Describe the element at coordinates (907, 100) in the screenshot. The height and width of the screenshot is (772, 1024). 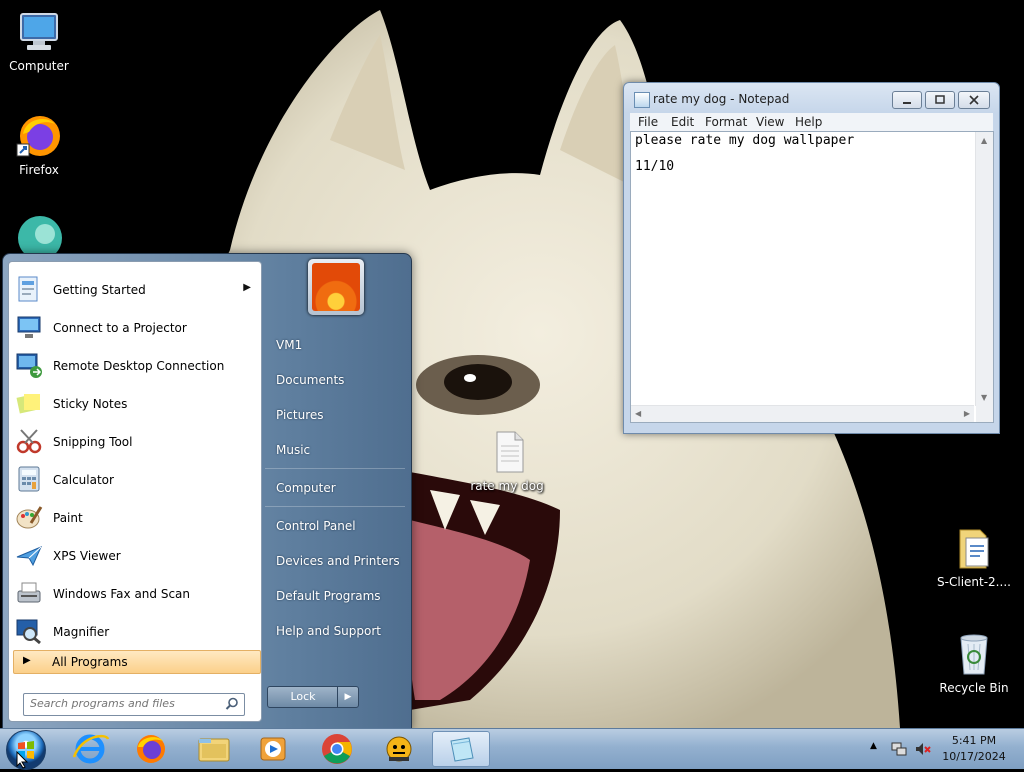
I see `minimize-button` at that location.